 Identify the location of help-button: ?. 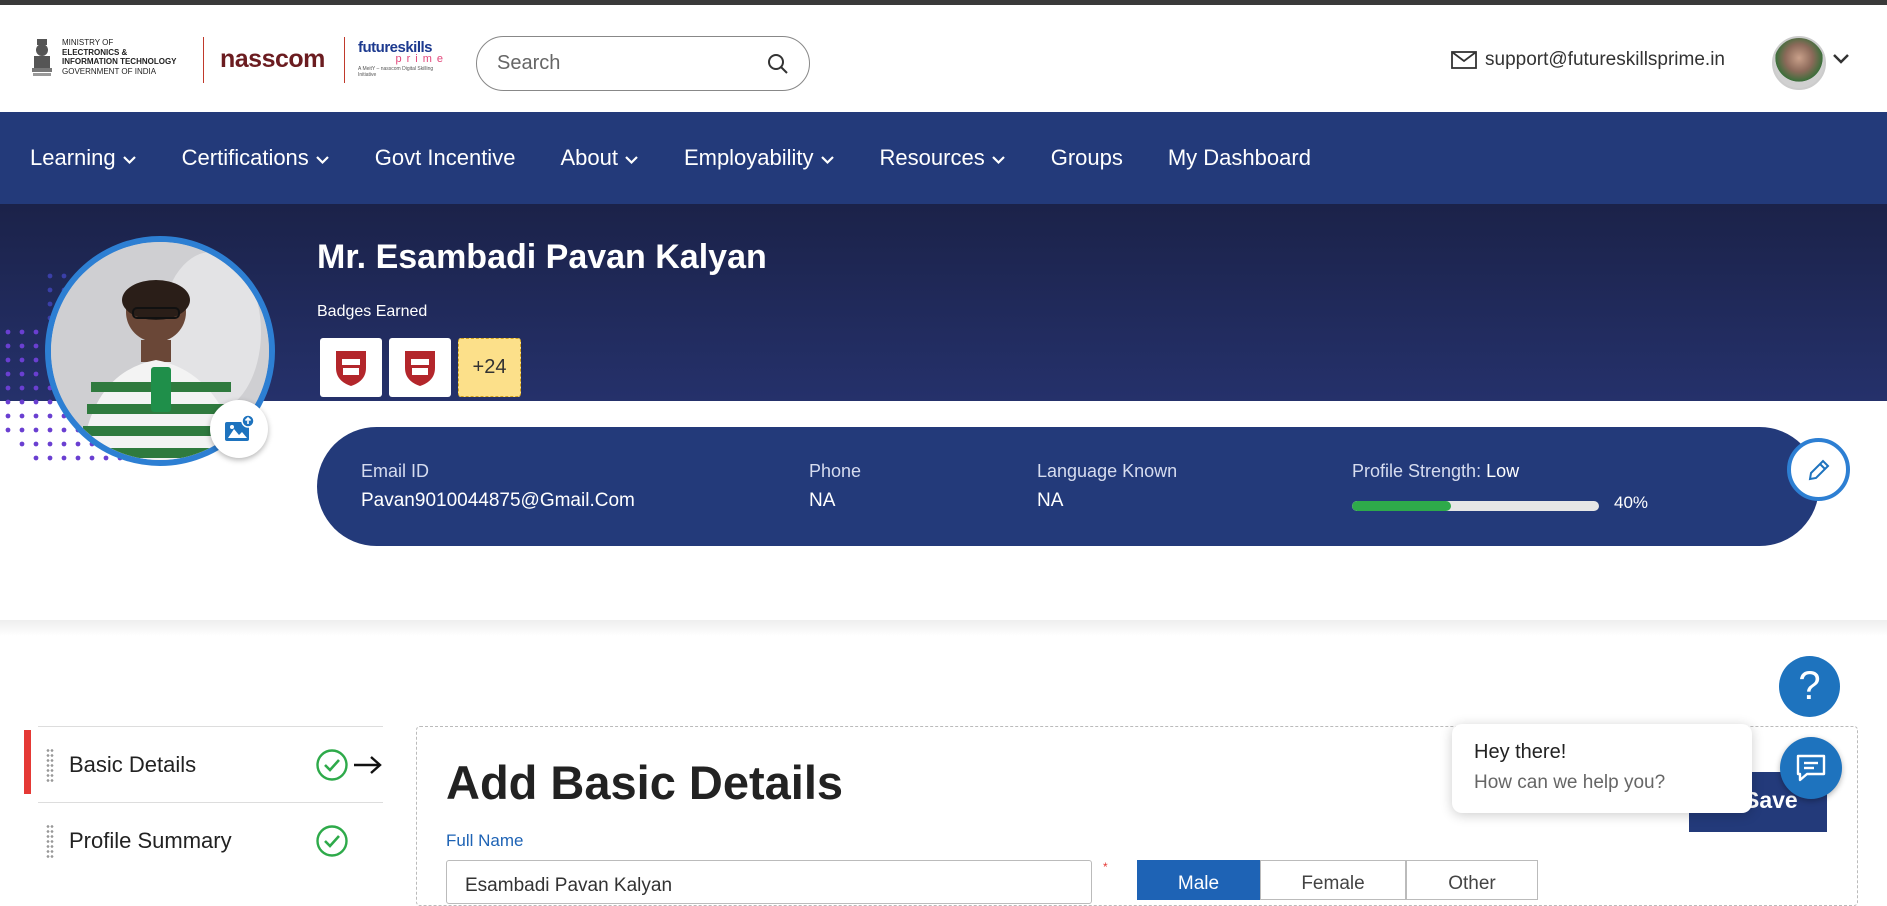
(1809, 686).